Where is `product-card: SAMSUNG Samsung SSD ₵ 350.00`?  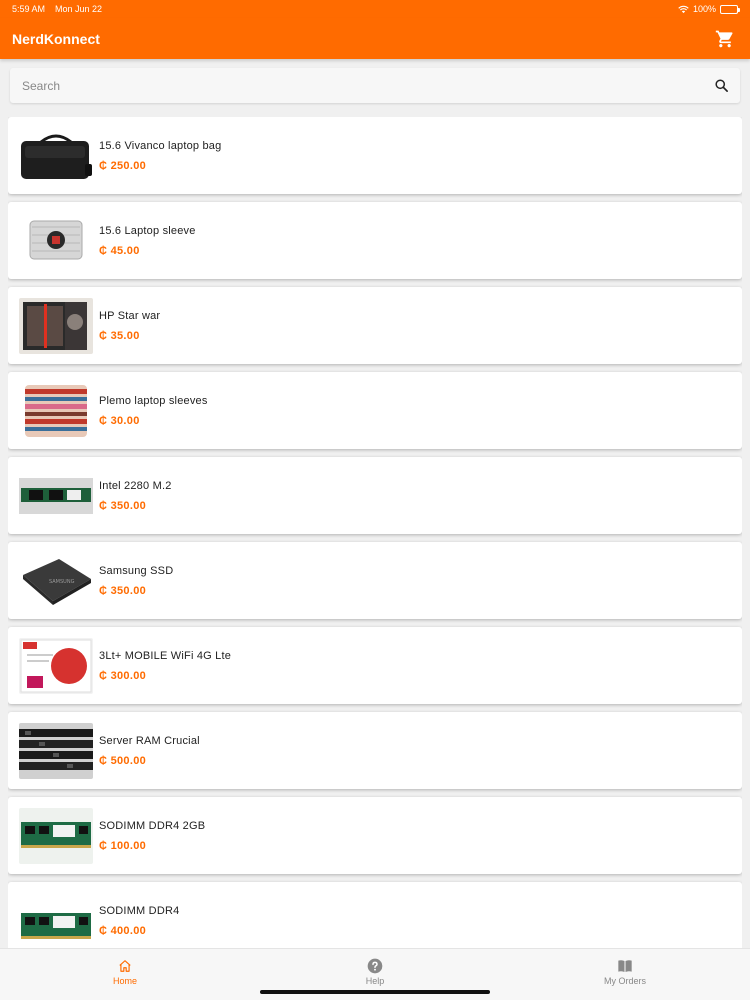
product-card: SAMSUNG Samsung SSD ₵ 350.00 is located at coordinates (375, 580).